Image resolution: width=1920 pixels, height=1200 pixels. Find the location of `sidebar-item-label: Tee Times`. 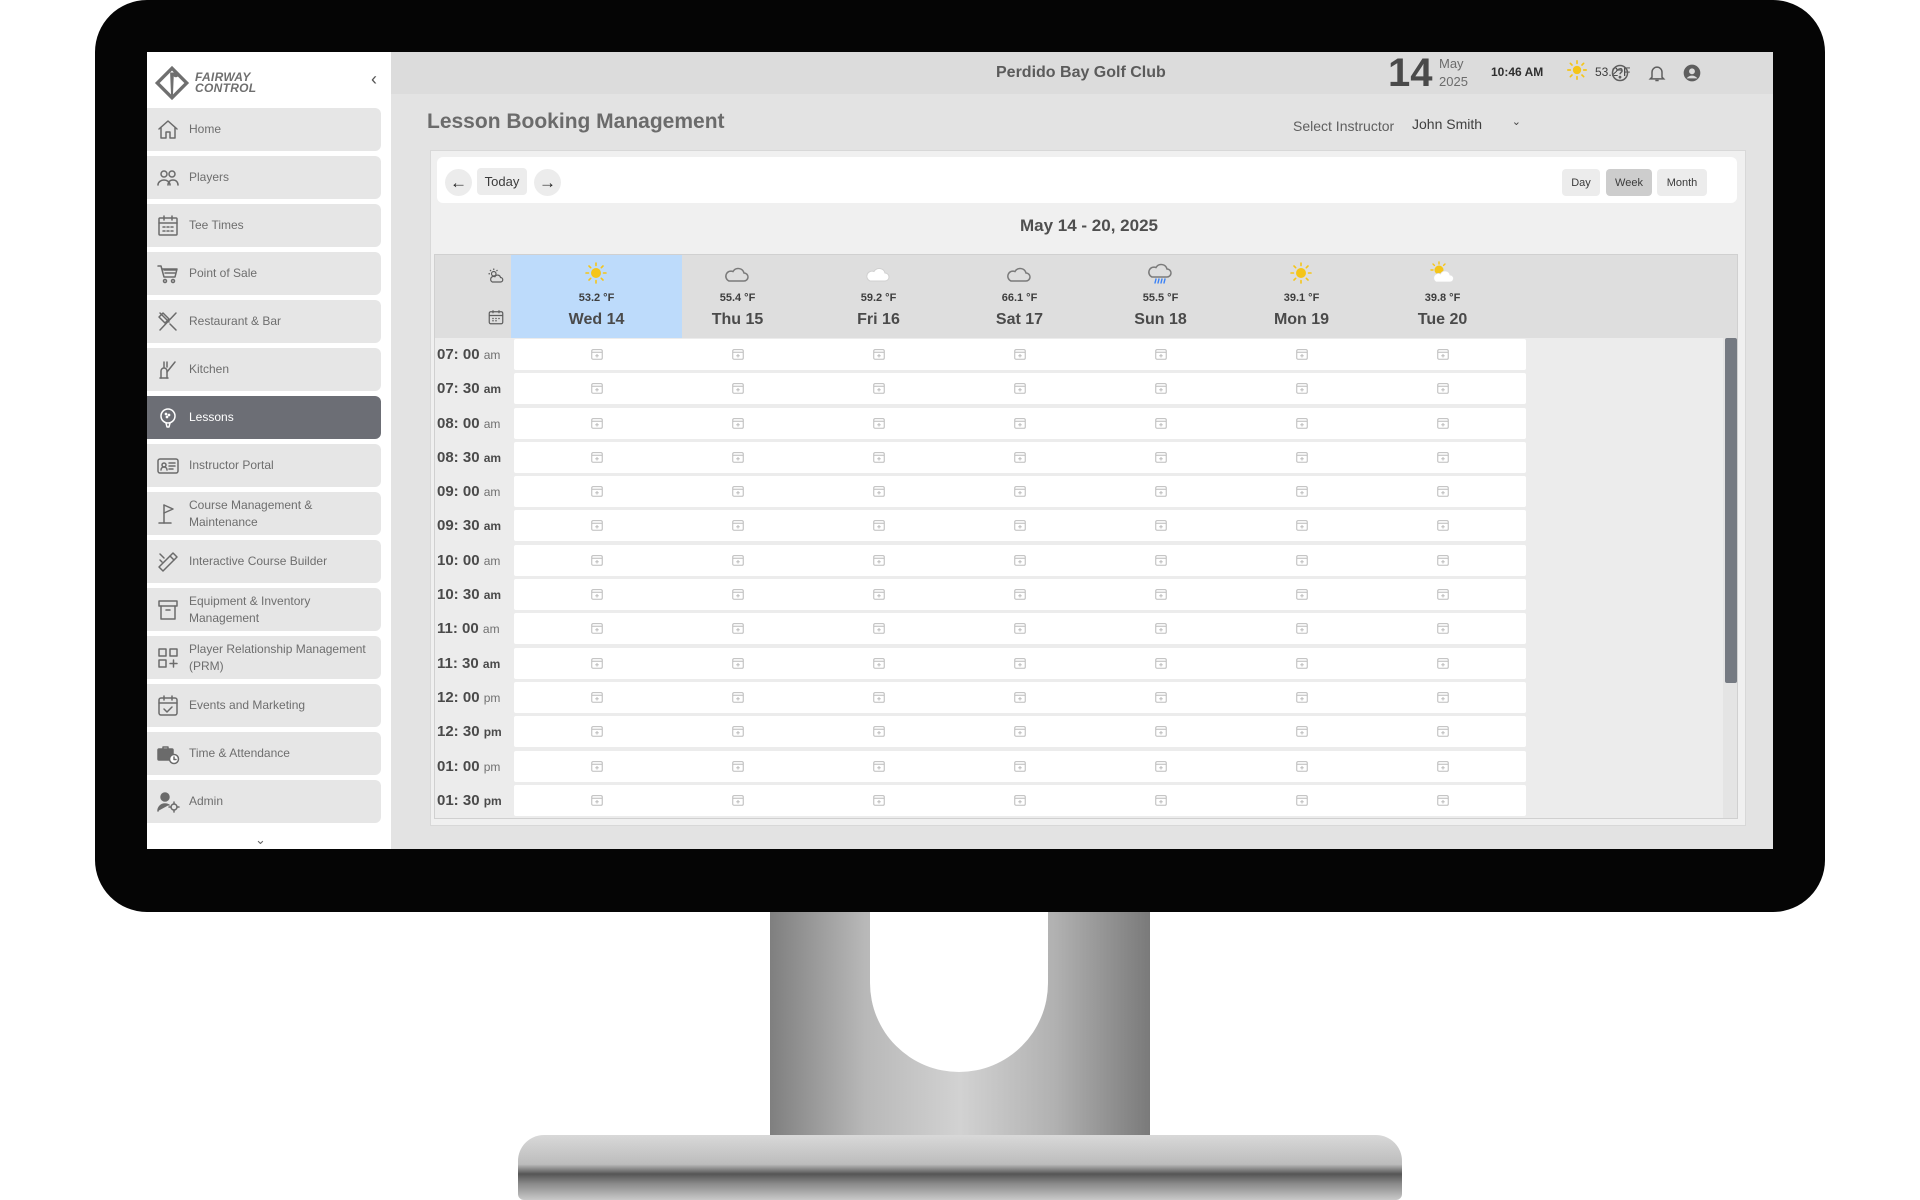

sidebar-item-label: Tee Times is located at coordinates (216, 225).